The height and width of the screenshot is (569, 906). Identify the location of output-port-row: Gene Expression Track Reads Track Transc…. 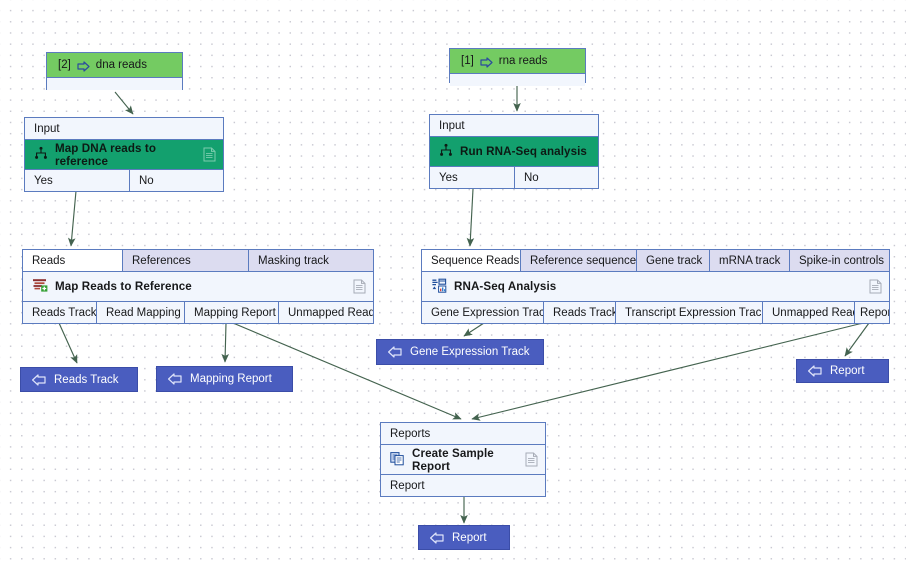
(655, 312).